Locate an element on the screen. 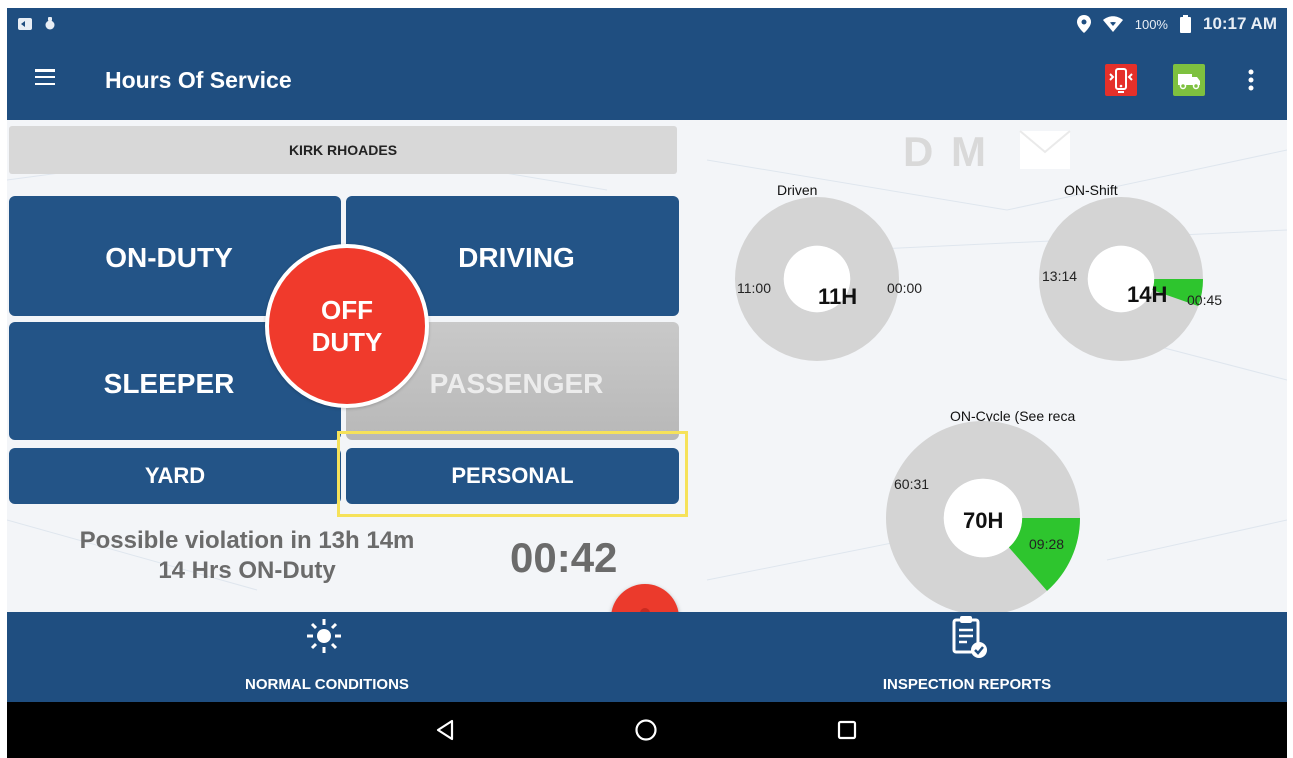 The image size is (1293, 758). normal-conditions-button: NORMAL CONDITIONS is located at coordinates (327, 657).